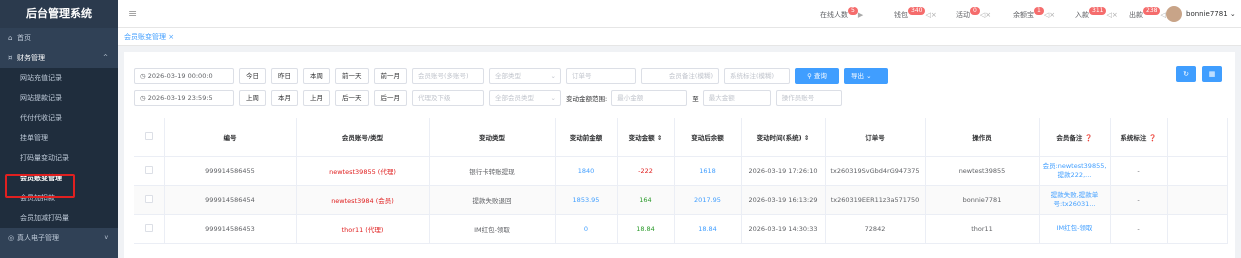 The height and width of the screenshot is (258, 1241). I want to click on cell-before: 1840, so click(586, 171).